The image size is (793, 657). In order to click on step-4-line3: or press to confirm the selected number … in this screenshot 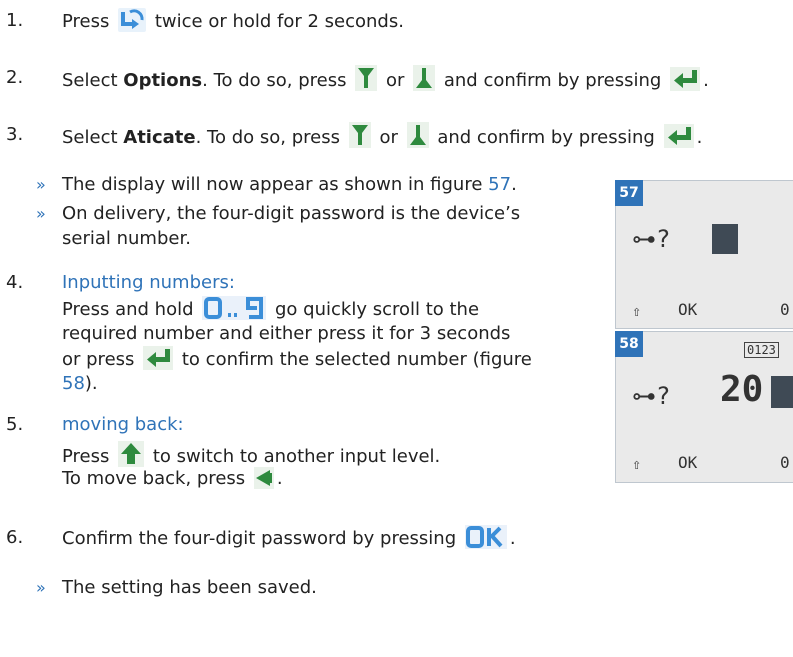, I will do `click(297, 361)`.